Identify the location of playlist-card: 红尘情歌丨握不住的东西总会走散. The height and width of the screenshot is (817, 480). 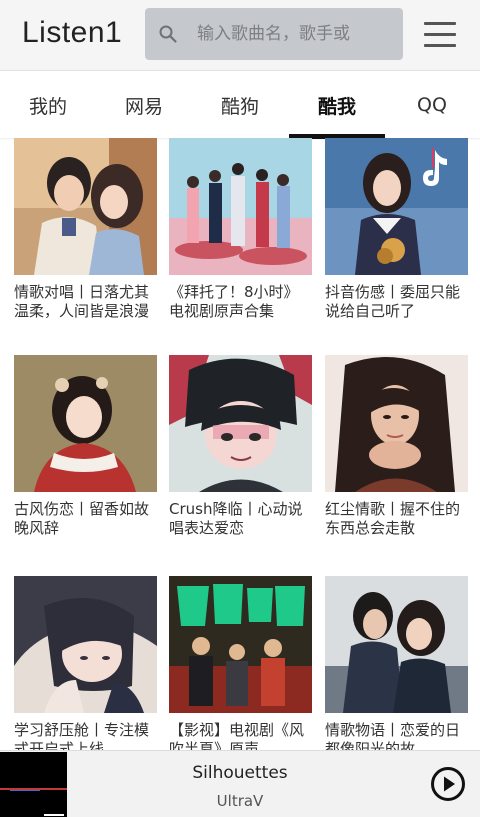
(396, 446).